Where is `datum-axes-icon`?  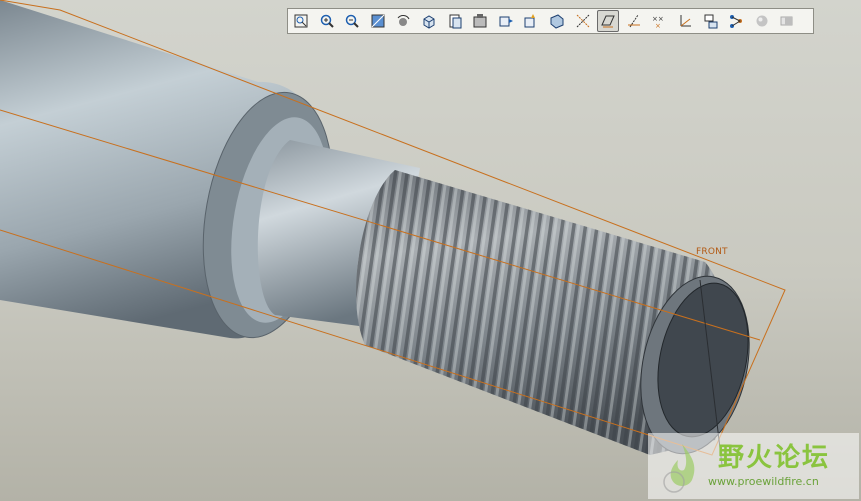
datum-axes-icon is located at coordinates (582, 21).